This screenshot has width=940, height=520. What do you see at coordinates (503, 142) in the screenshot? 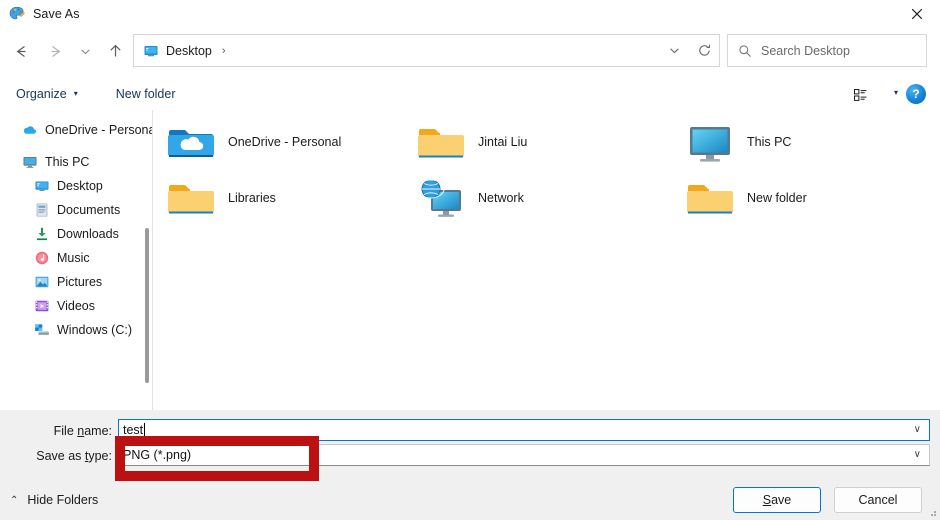
I see `list-item-label: Jintai Liu` at bounding box center [503, 142].